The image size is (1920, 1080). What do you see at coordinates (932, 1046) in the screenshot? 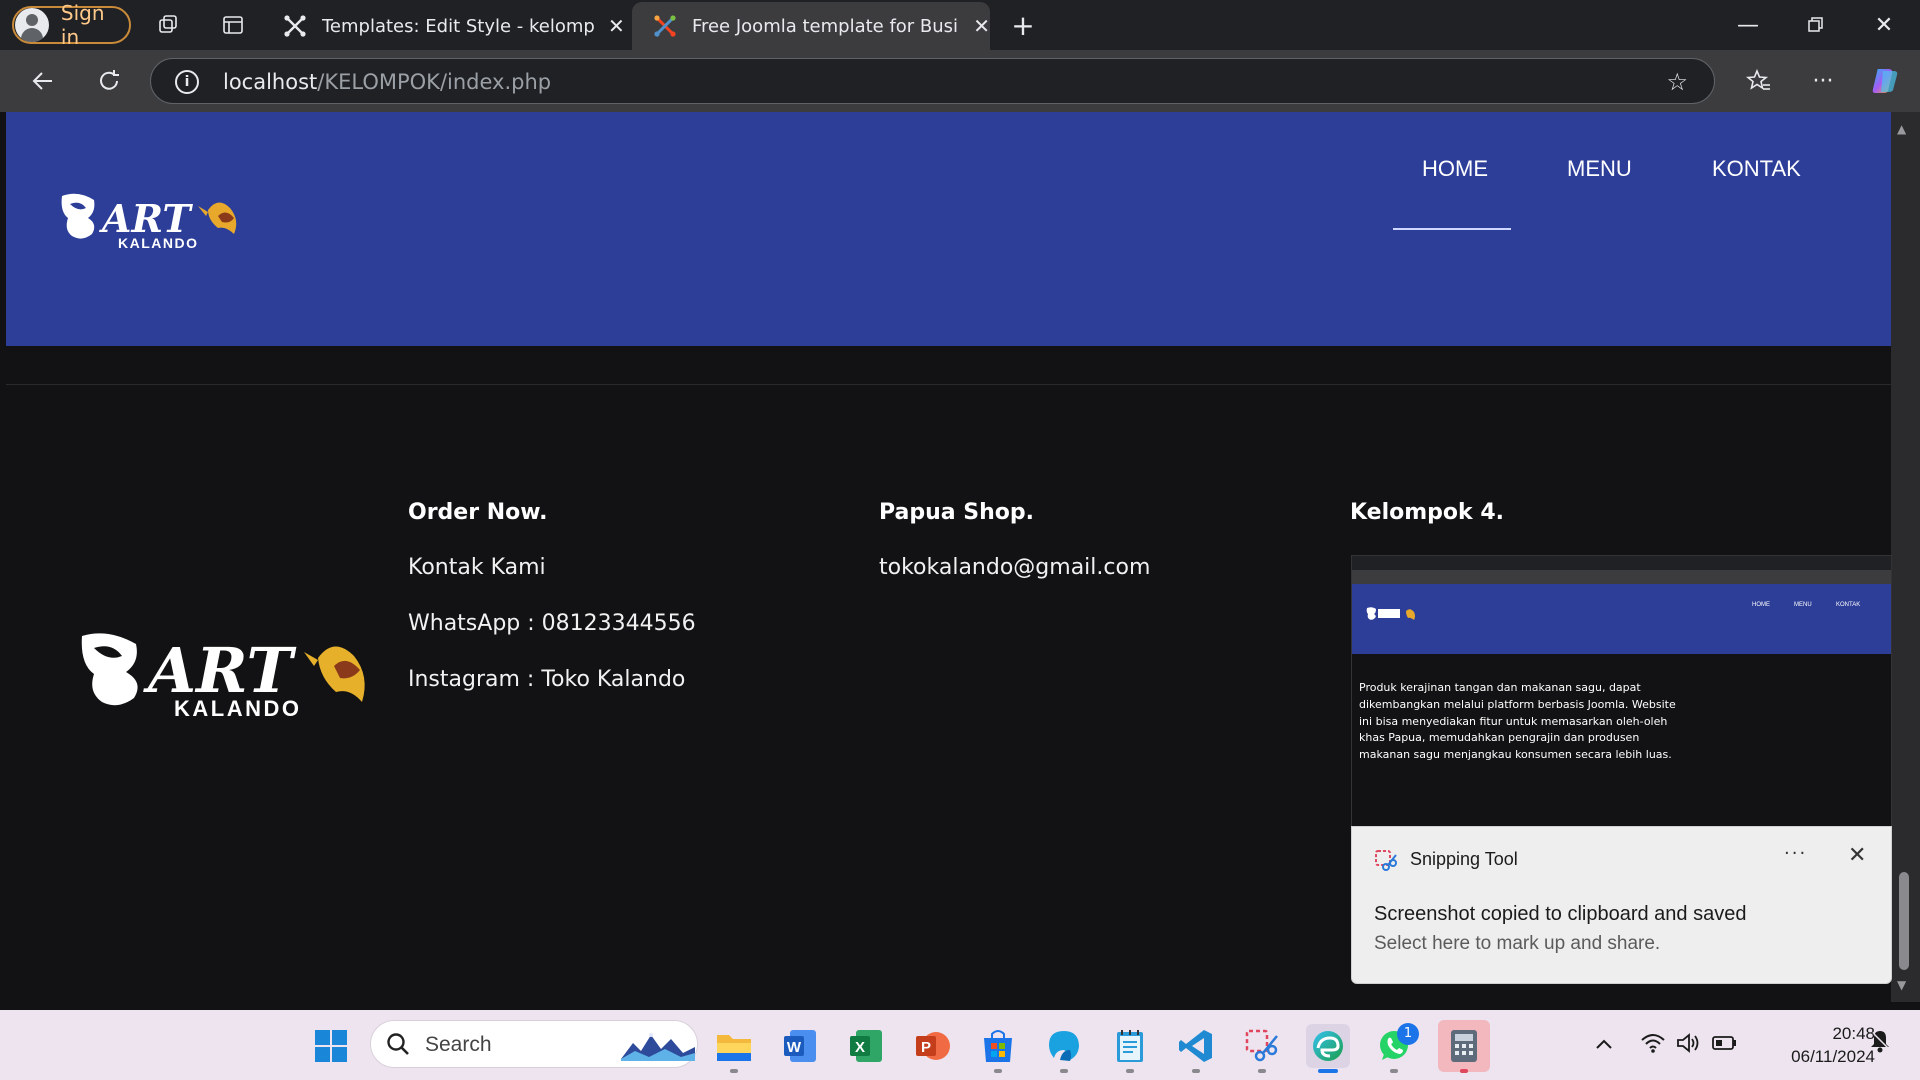
I see `powerpoint-icon: P` at bounding box center [932, 1046].